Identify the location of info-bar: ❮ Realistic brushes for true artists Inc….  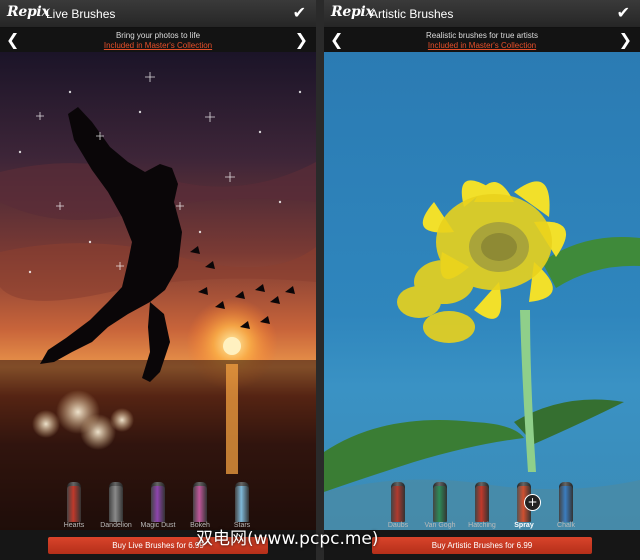
(482, 40).